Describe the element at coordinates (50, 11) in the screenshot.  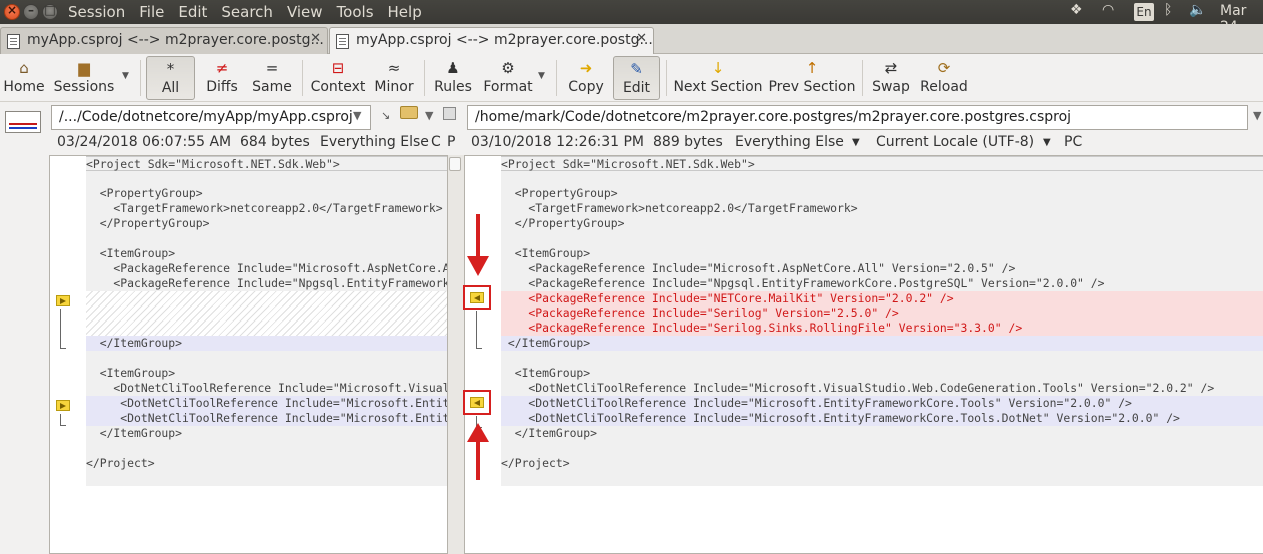
I see `window-maximize-button: □` at that location.